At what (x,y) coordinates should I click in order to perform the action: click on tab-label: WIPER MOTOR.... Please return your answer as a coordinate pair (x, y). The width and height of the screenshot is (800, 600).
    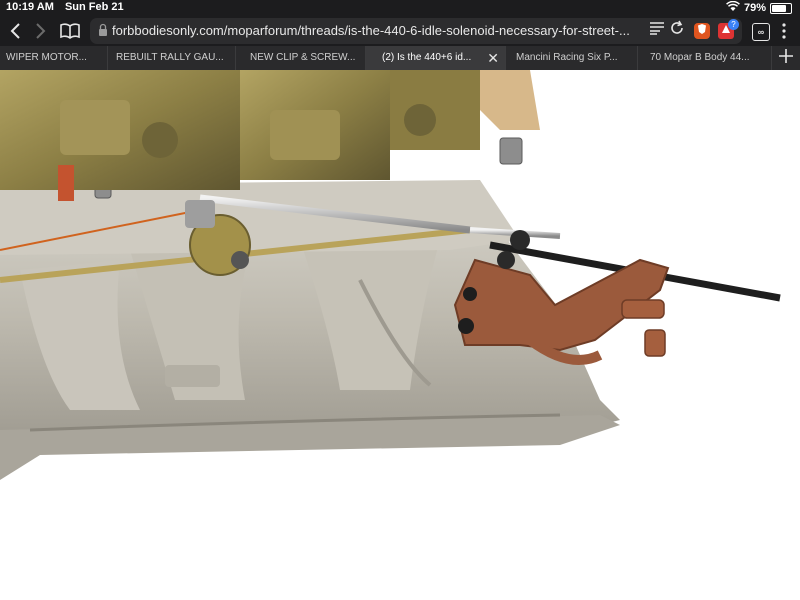
    Looking at the image, I should click on (46, 57).